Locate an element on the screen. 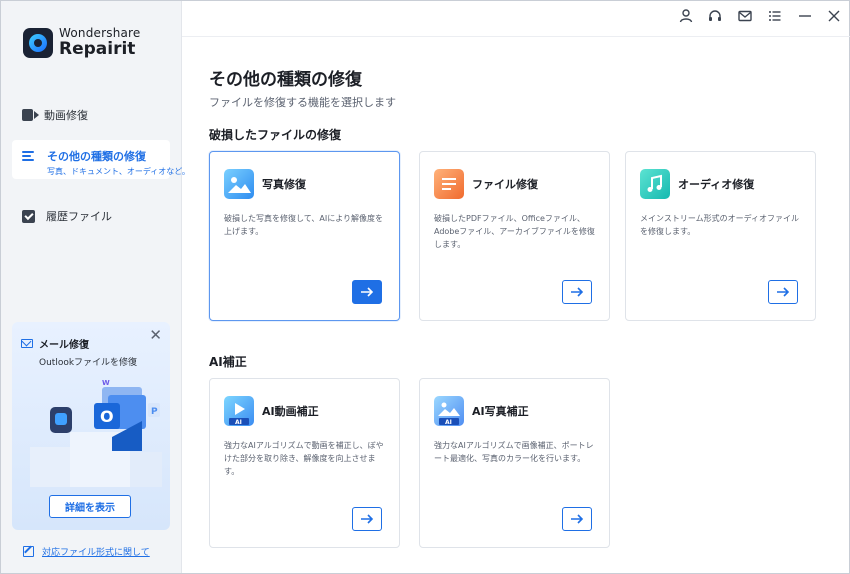  app-logo: Wondershare Repairit is located at coordinates (82, 42).